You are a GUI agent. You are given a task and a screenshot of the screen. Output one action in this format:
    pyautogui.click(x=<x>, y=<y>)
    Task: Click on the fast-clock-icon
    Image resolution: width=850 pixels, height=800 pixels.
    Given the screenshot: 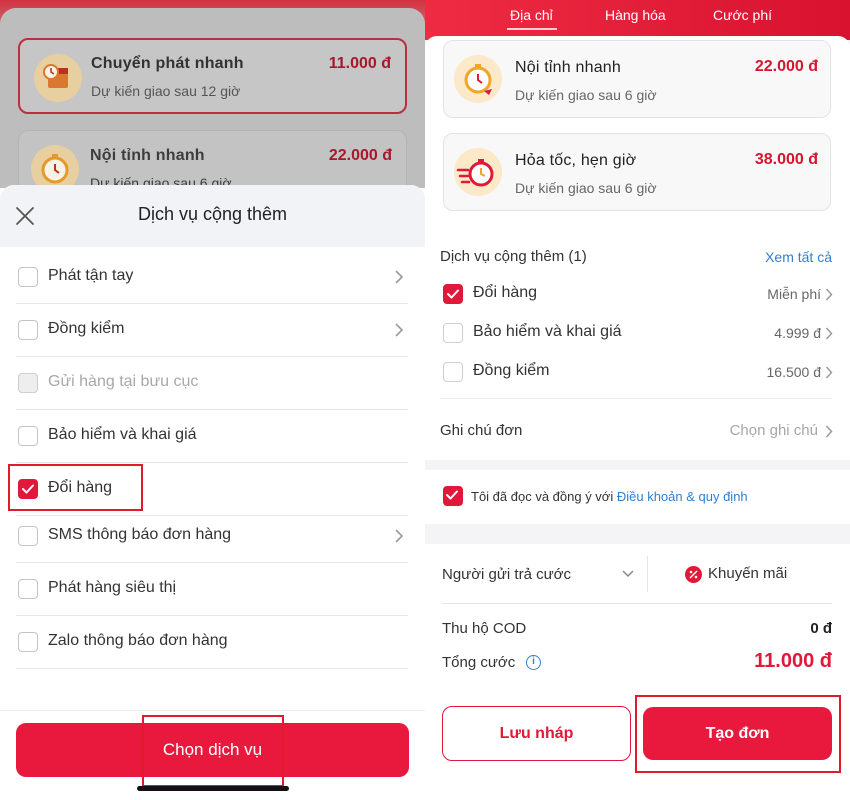 What is the action you would take?
    pyautogui.click(x=478, y=172)
    